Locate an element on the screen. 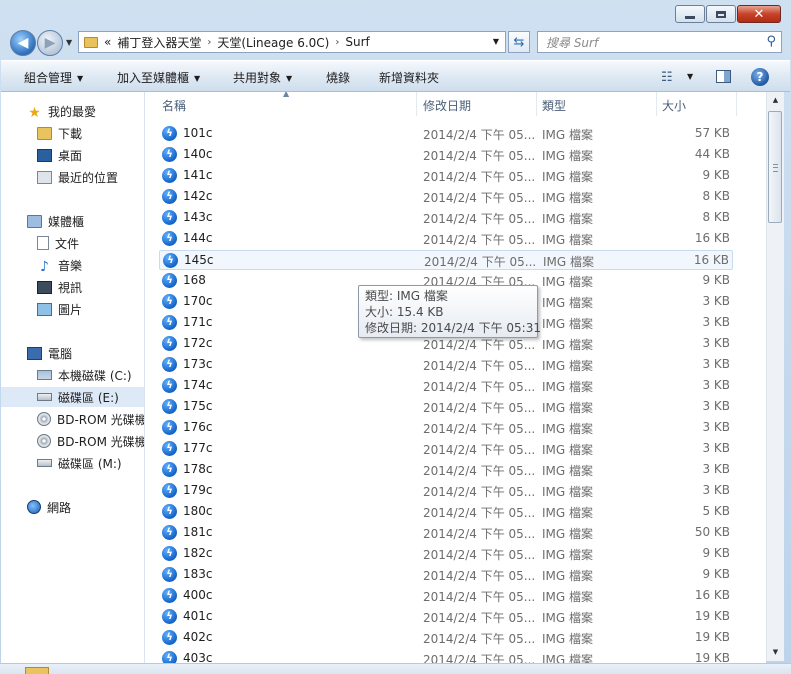 The width and height of the screenshot is (791, 674). file-row: ϟ 143c 2014/2/4 下午 05... IMG 檔案 8 KB is located at coordinates (446, 218).